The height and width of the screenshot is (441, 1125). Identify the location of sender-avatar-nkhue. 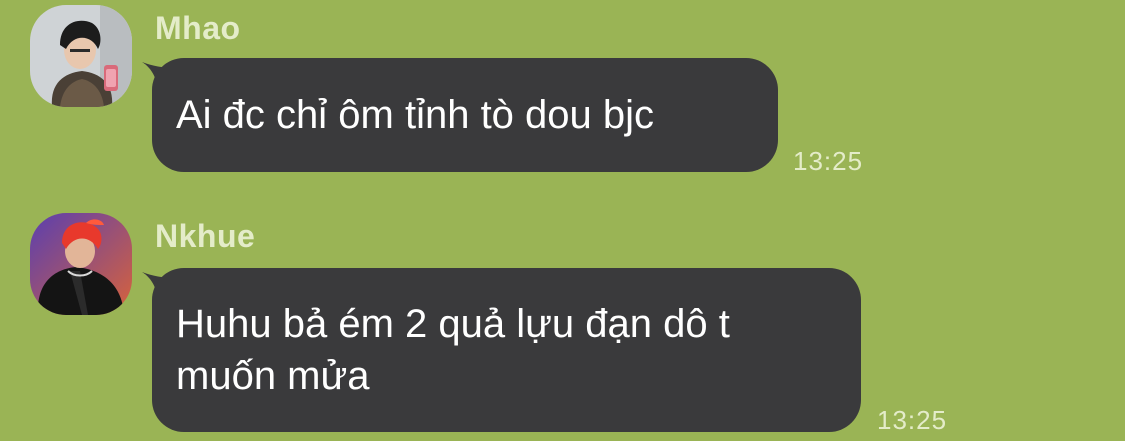
(81, 264).